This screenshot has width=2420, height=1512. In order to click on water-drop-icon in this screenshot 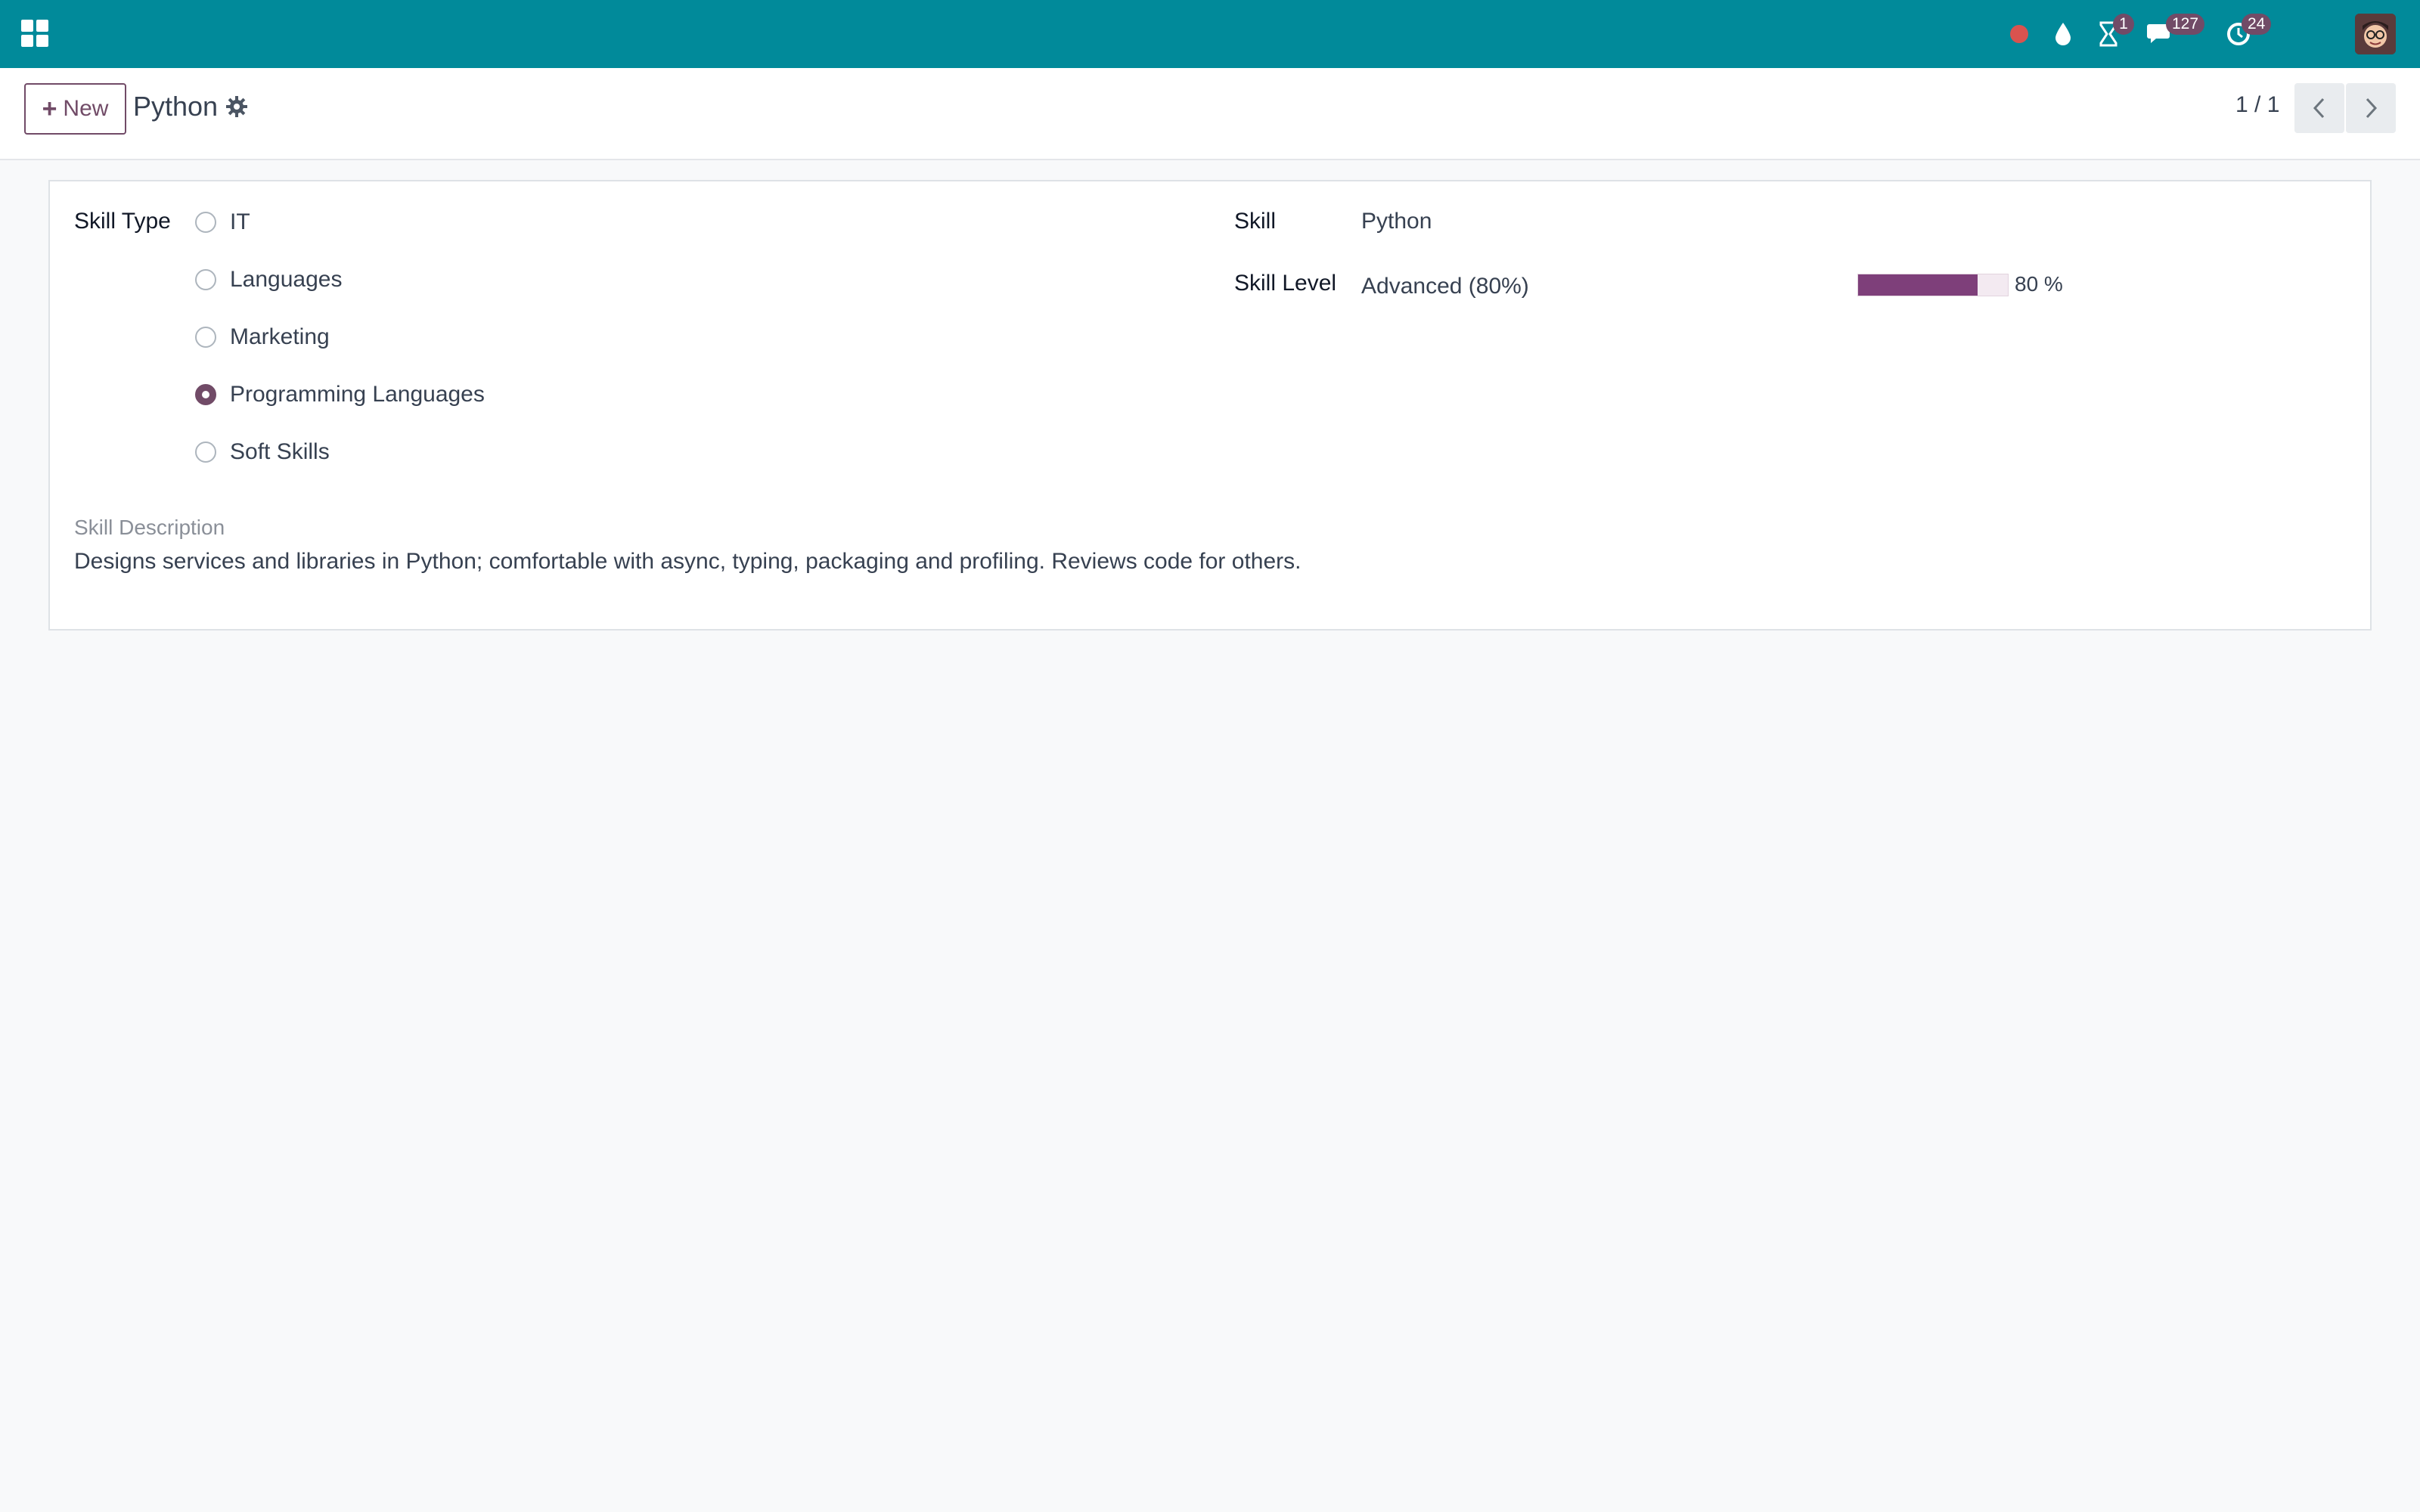, I will do `click(2063, 34)`.